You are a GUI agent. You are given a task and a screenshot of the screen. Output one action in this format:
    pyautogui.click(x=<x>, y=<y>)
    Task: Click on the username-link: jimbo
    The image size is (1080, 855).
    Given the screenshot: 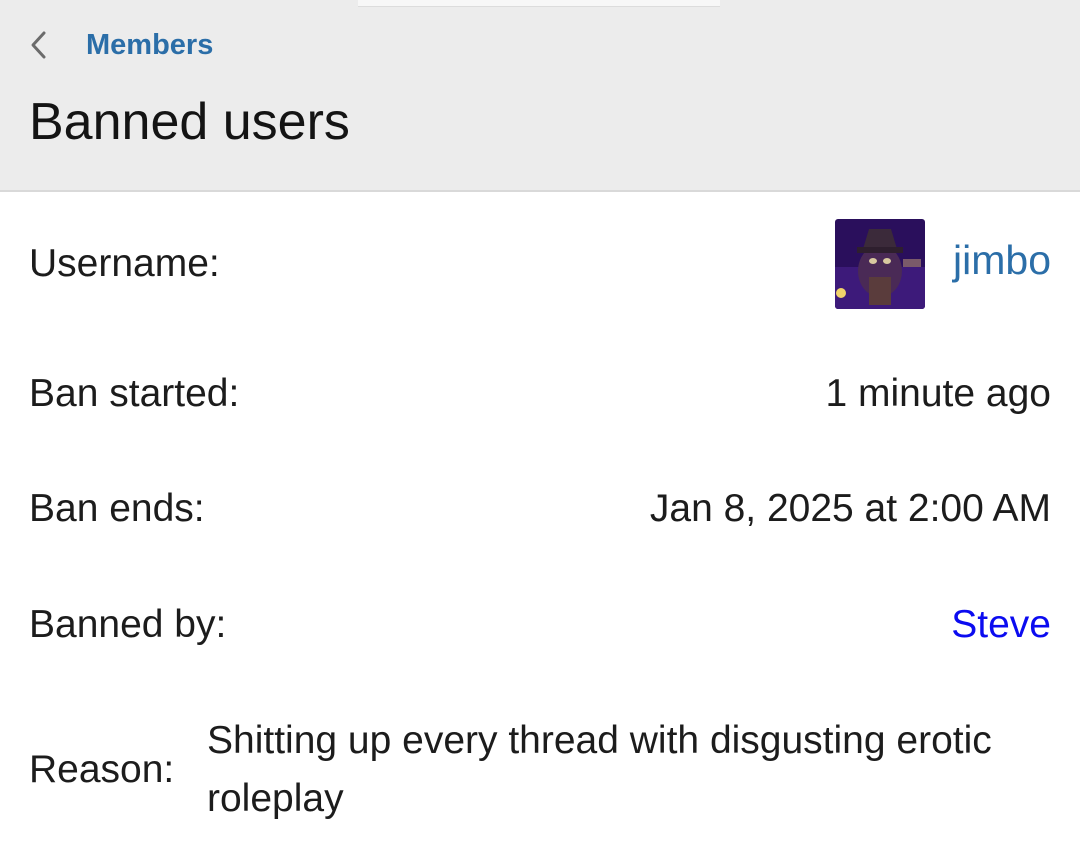 What is the action you would take?
    pyautogui.click(x=1002, y=260)
    